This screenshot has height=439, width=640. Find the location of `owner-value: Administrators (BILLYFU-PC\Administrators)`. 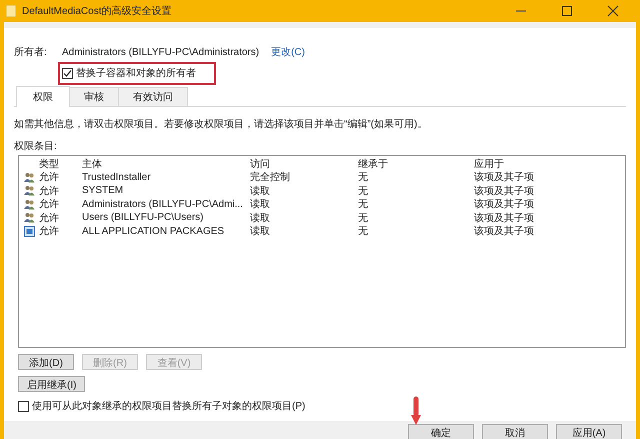

owner-value: Administrators (BILLYFU-PC\Administrators) is located at coordinates (161, 52).